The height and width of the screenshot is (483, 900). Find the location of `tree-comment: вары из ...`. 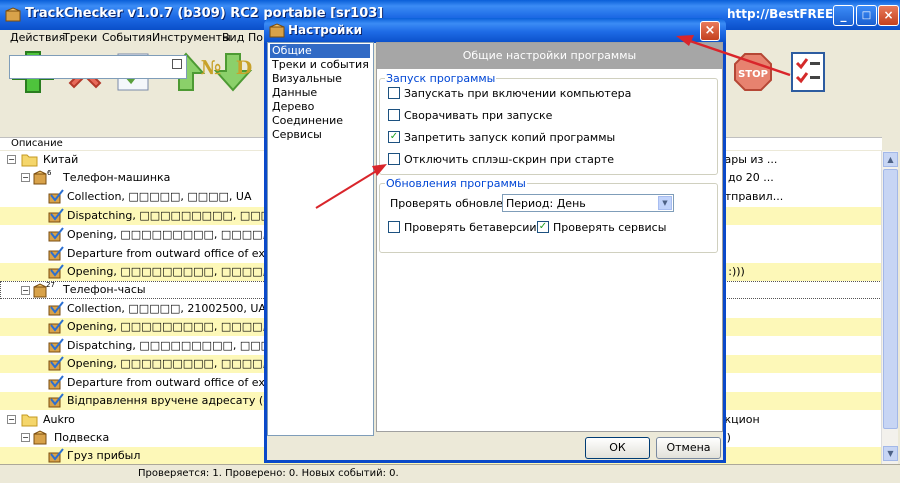

tree-comment: вары из ... is located at coordinates (748, 159).